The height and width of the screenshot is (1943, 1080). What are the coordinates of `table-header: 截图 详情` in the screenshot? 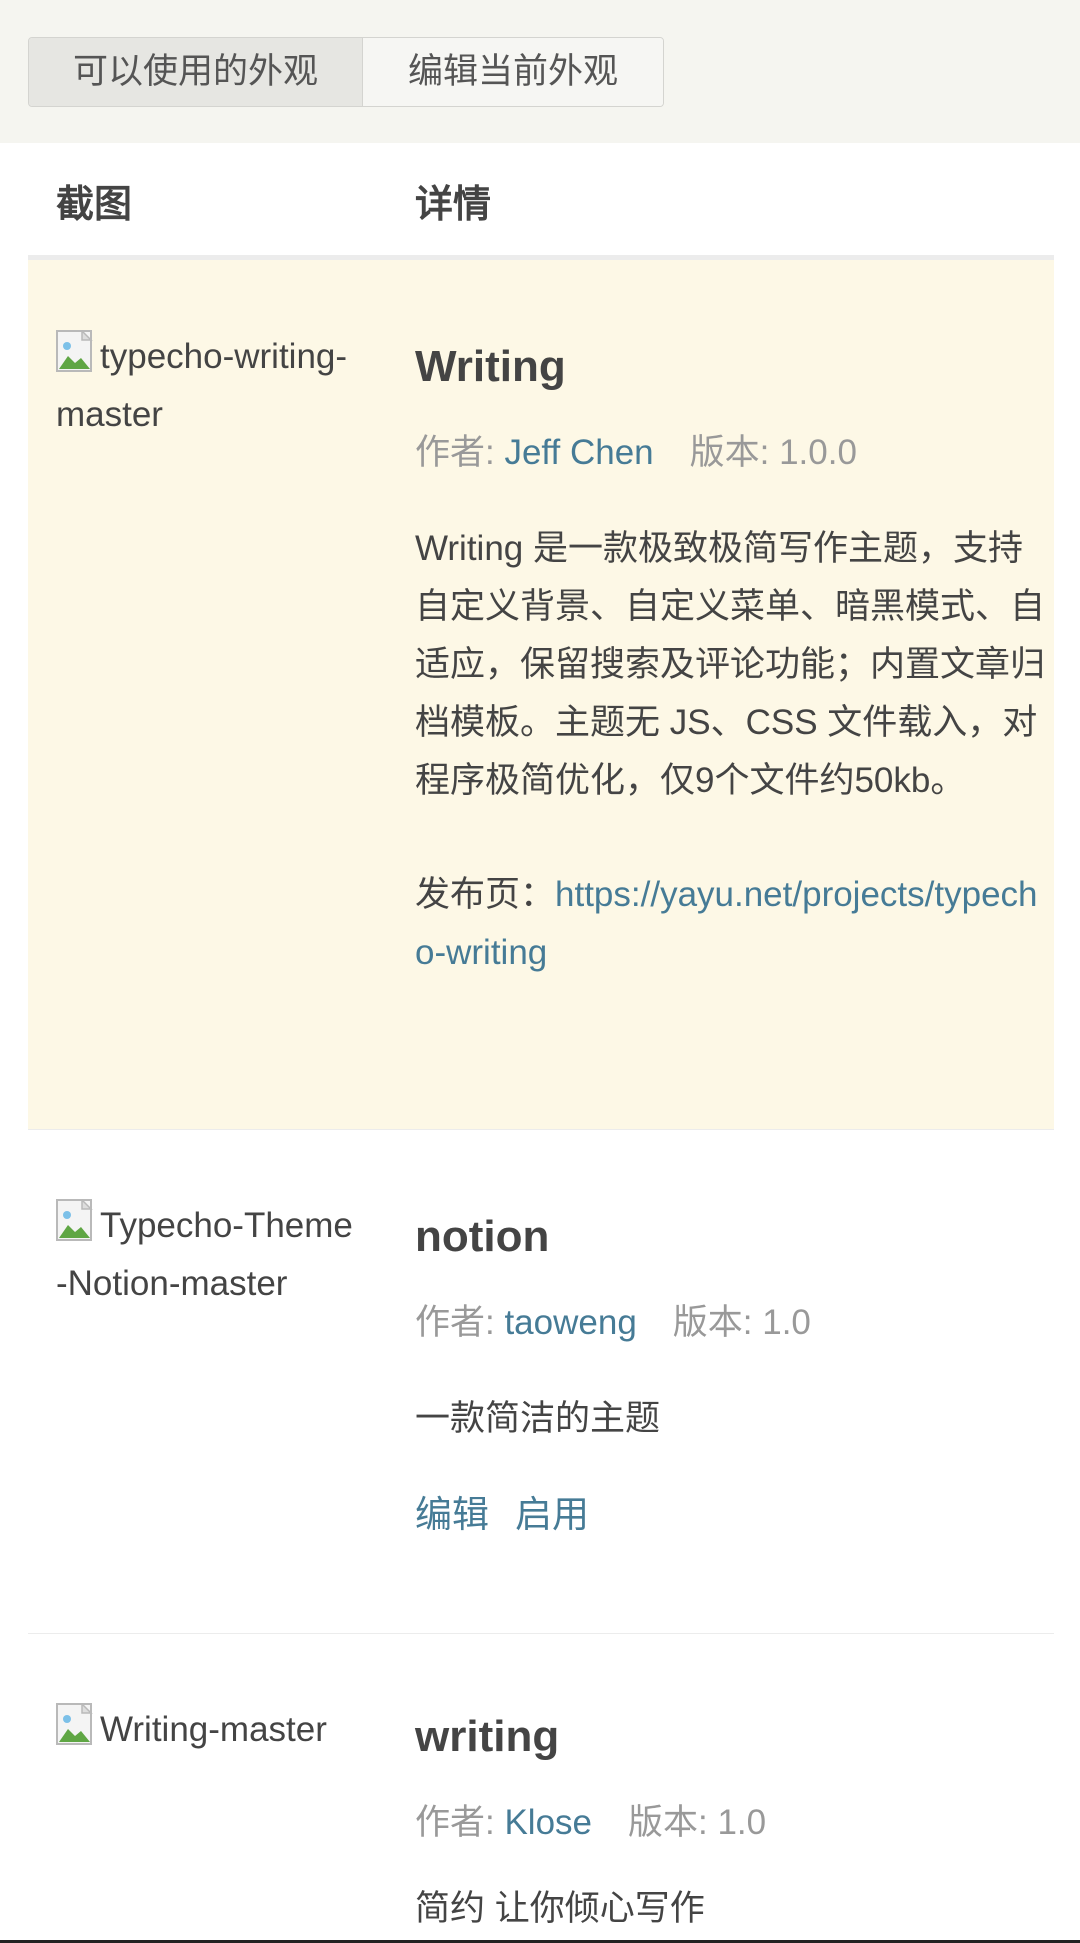 It's located at (541, 201).